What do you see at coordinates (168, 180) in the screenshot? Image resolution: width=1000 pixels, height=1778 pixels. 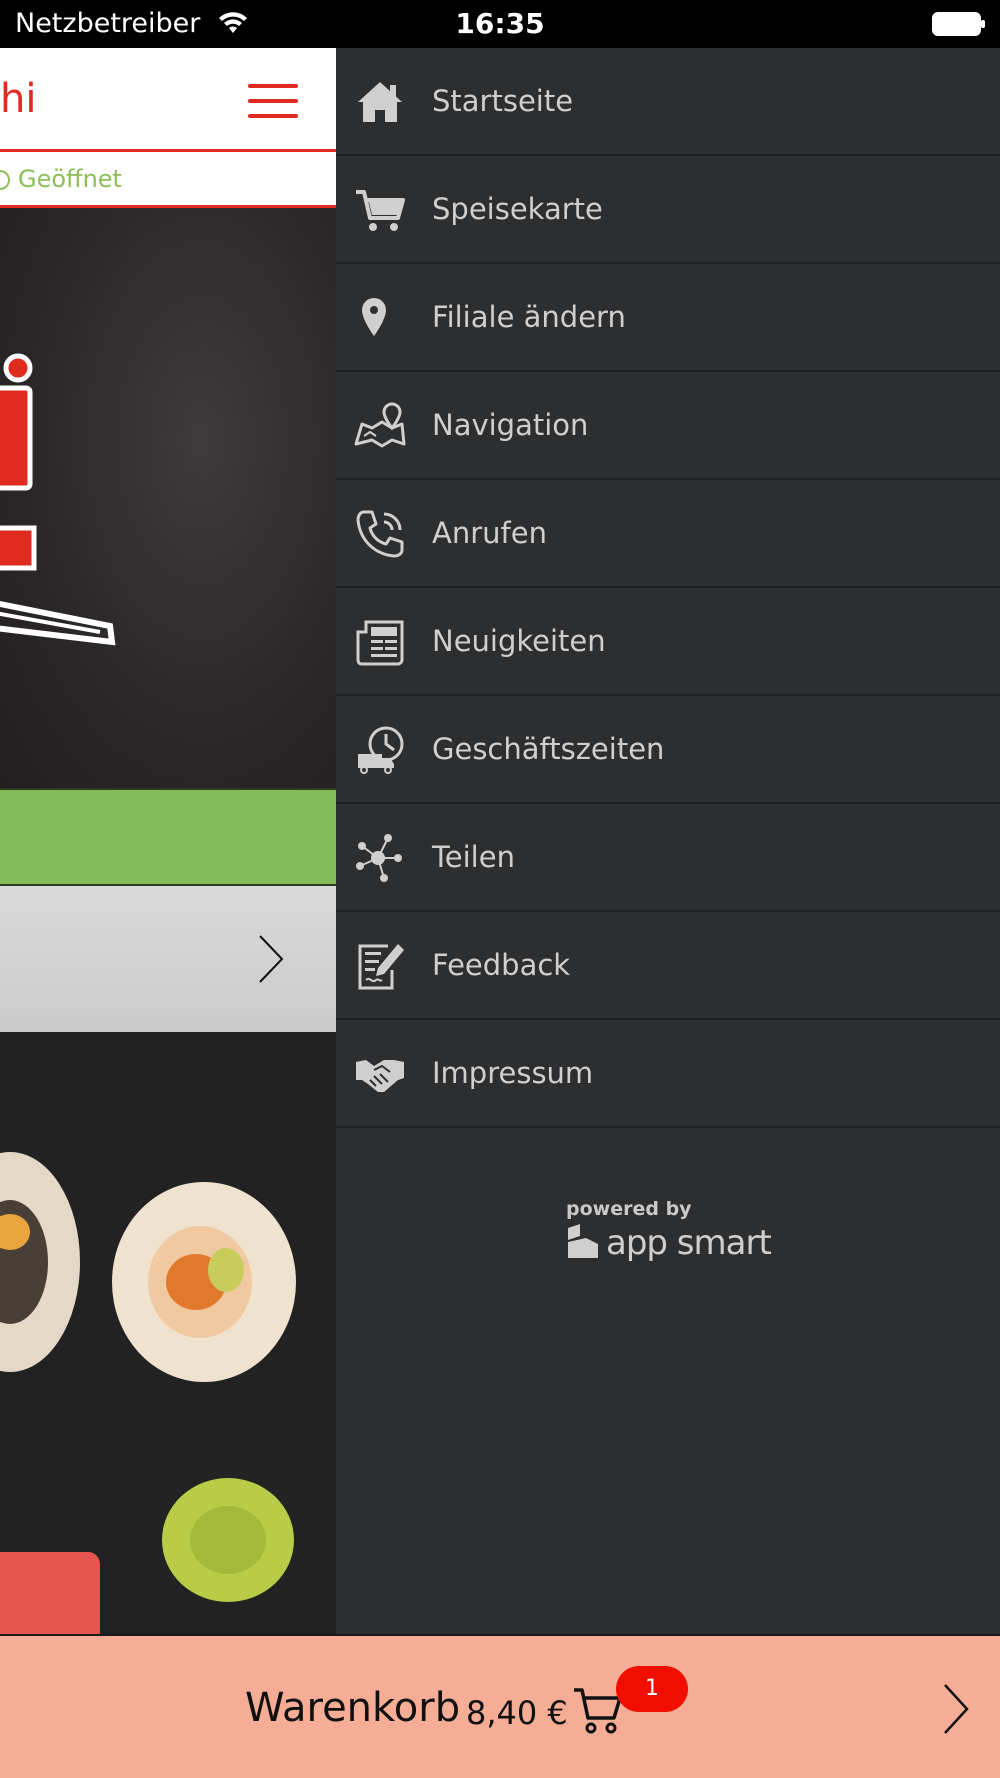 I see `open-status-bar: Geöffnet` at bounding box center [168, 180].